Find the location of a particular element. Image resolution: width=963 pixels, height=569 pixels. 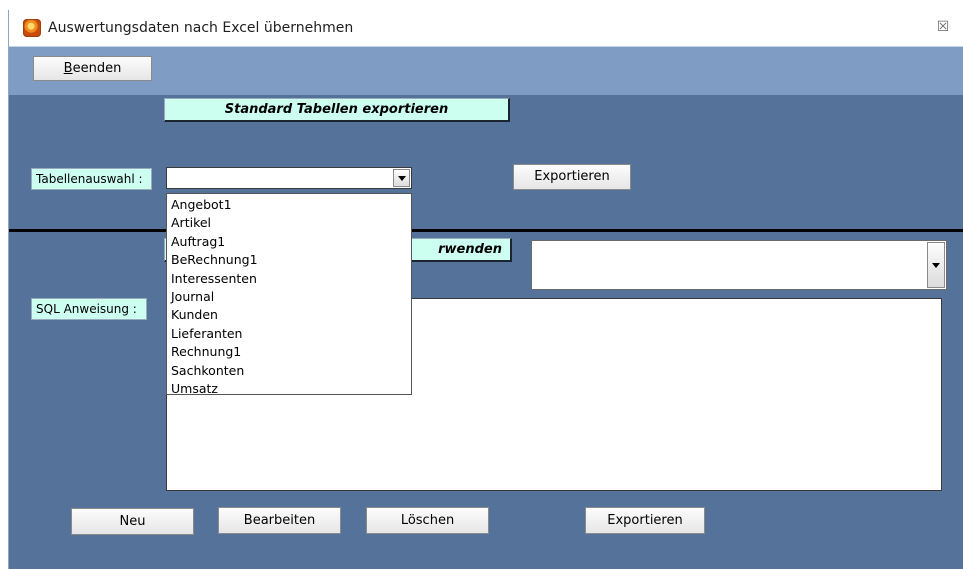

title-bar: Auswertungsdaten nach Excel übernehmen ☒ is located at coordinates (486, 28).